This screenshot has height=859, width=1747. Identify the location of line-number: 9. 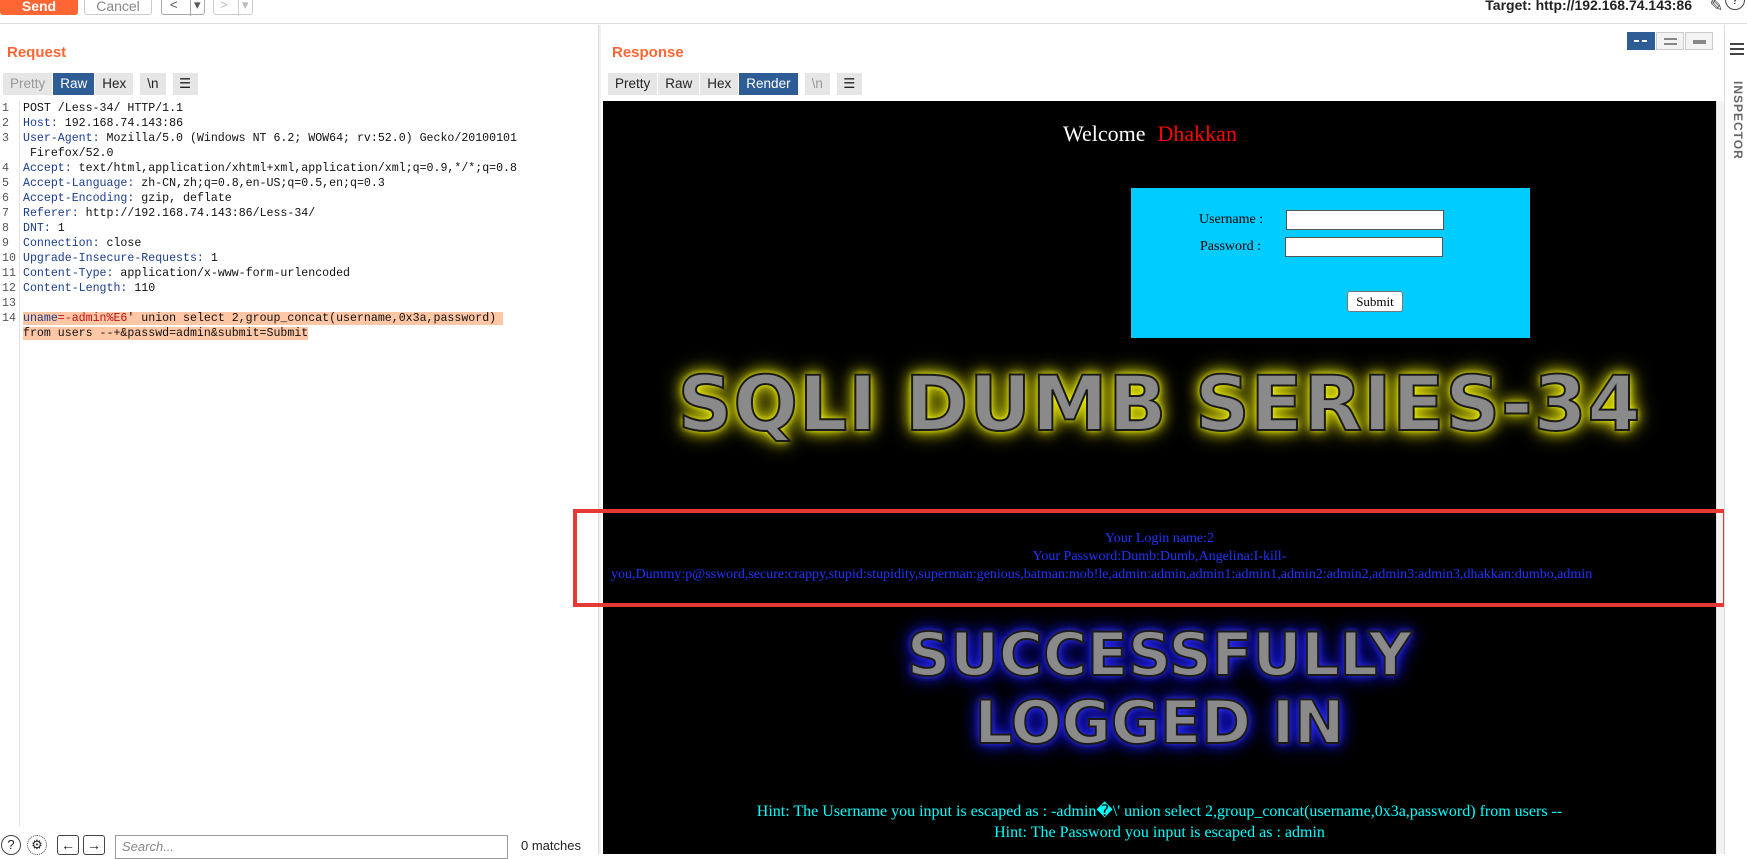
(5, 243).